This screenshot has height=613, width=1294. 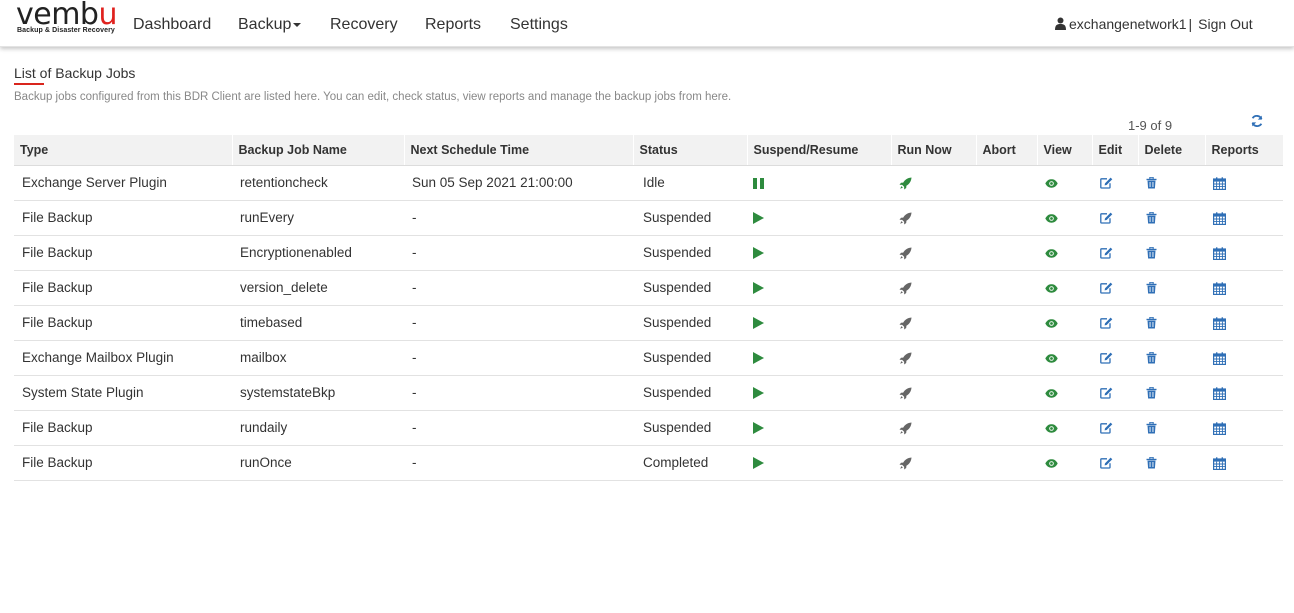 What do you see at coordinates (1257, 121) in the screenshot?
I see `refresh-icon` at bounding box center [1257, 121].